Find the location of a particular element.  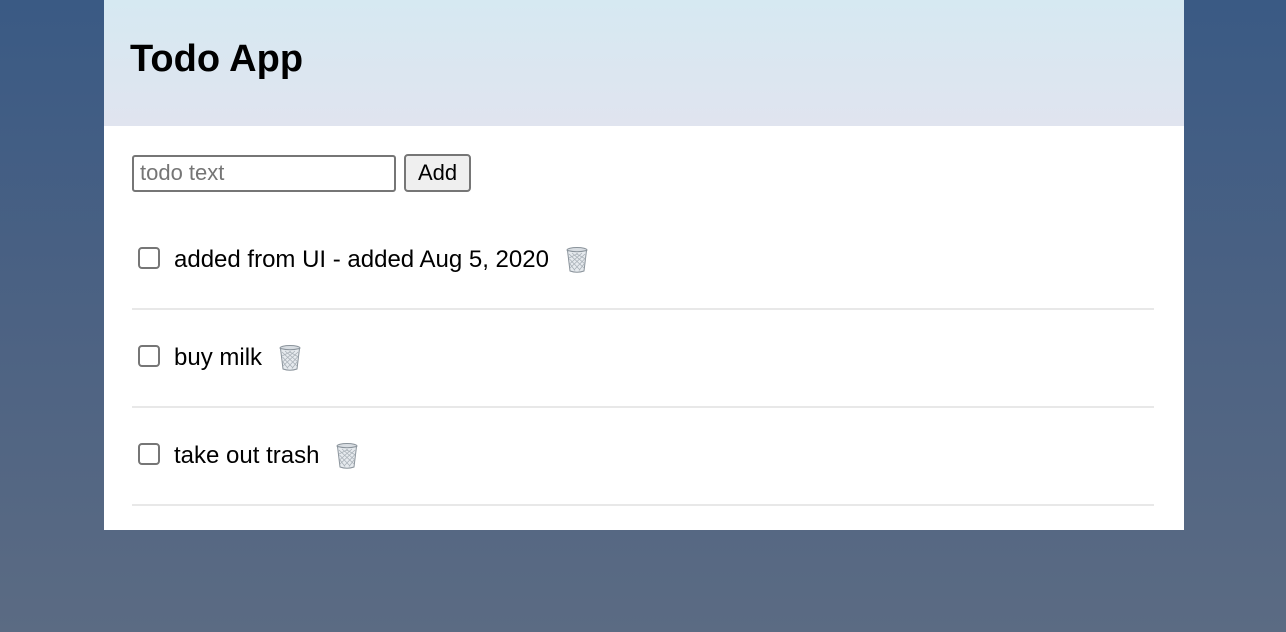

todo-text: added from UI - added Aug 5, 2020 is located at coordinates (361, 259).